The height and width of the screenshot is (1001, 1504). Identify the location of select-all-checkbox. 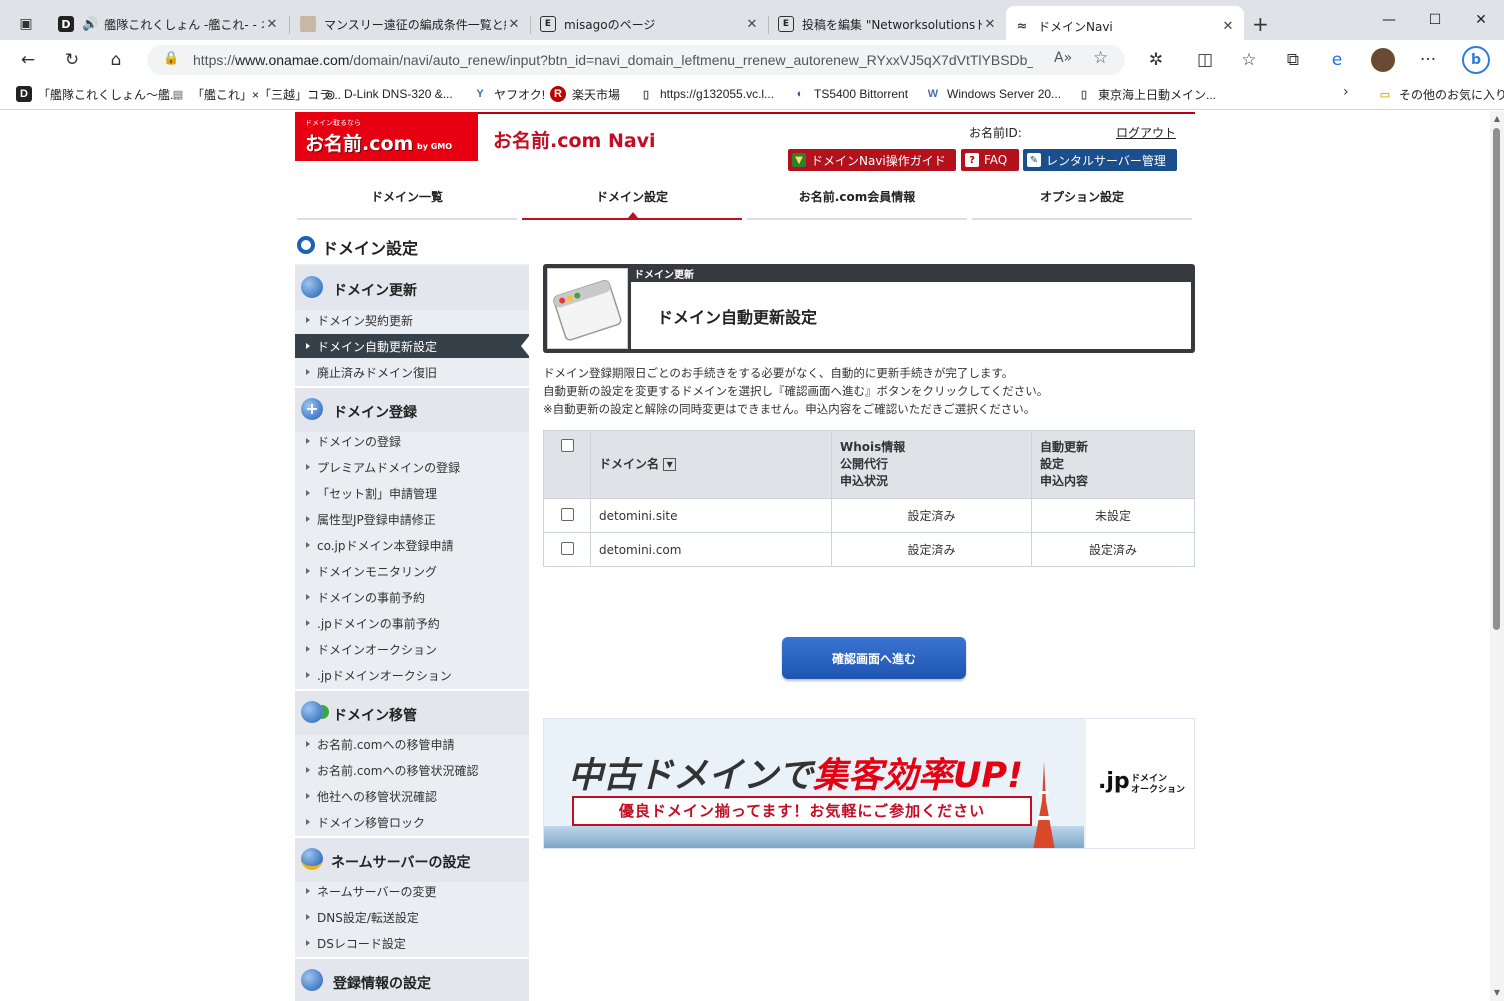
(567, 445).